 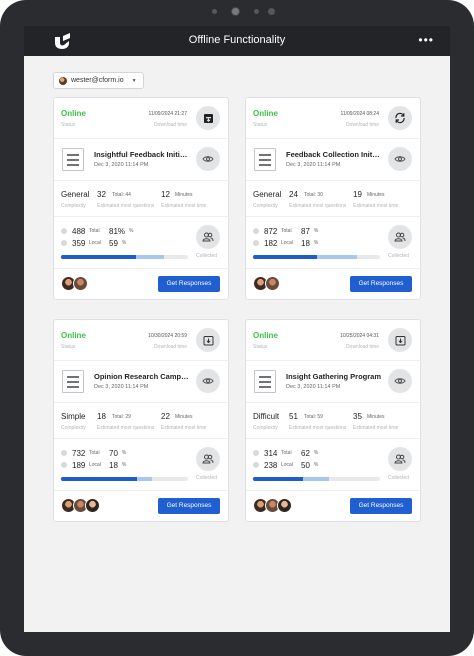 I want to click on top-bar: Offline Functionality •••, so click(x=237, y=41).